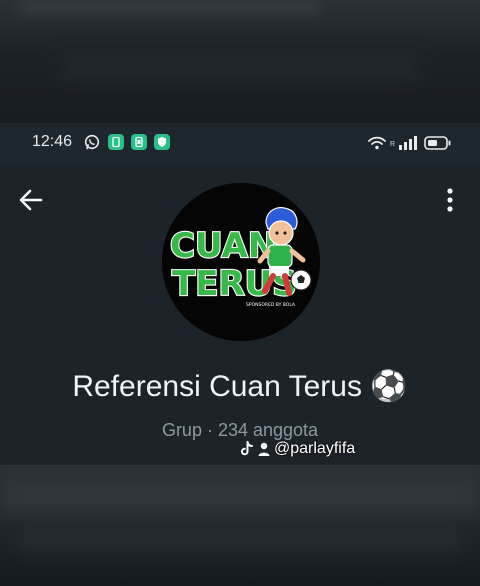  I want to click on soccer-ball-icon, so click(301, 280).